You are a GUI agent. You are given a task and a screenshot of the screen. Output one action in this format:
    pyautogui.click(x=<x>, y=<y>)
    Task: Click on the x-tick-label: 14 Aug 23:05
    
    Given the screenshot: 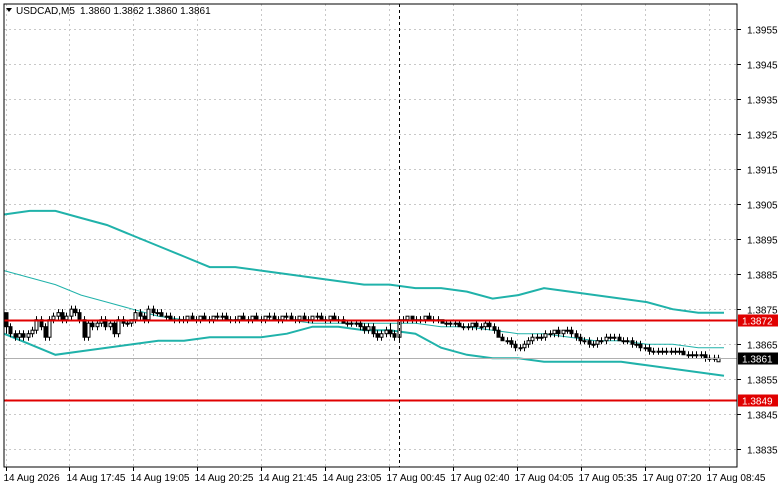 What is the action you would take?
    pyautogui.click(x=352, y=478)
    